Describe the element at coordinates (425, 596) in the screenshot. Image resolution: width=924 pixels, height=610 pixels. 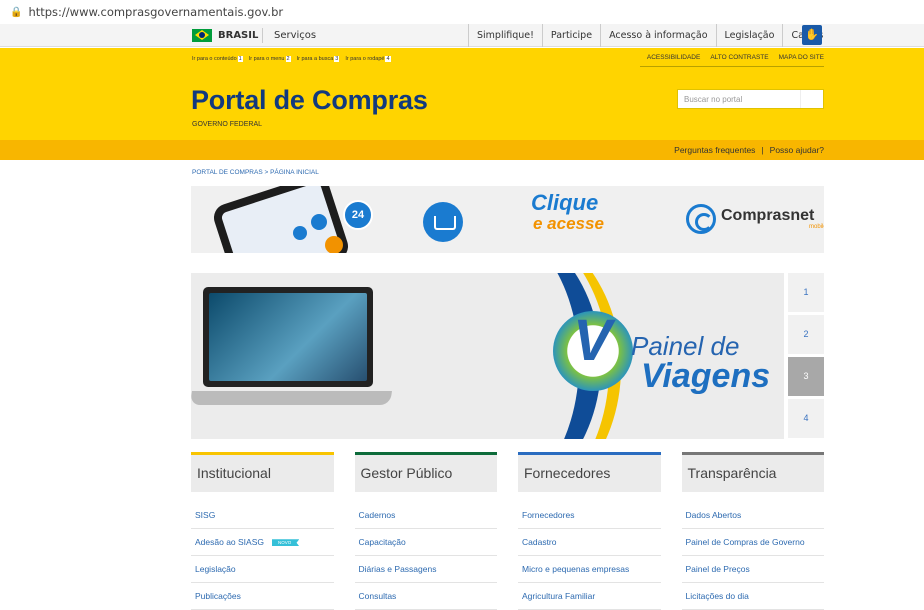
I see `list-item: Consultas` at that location.